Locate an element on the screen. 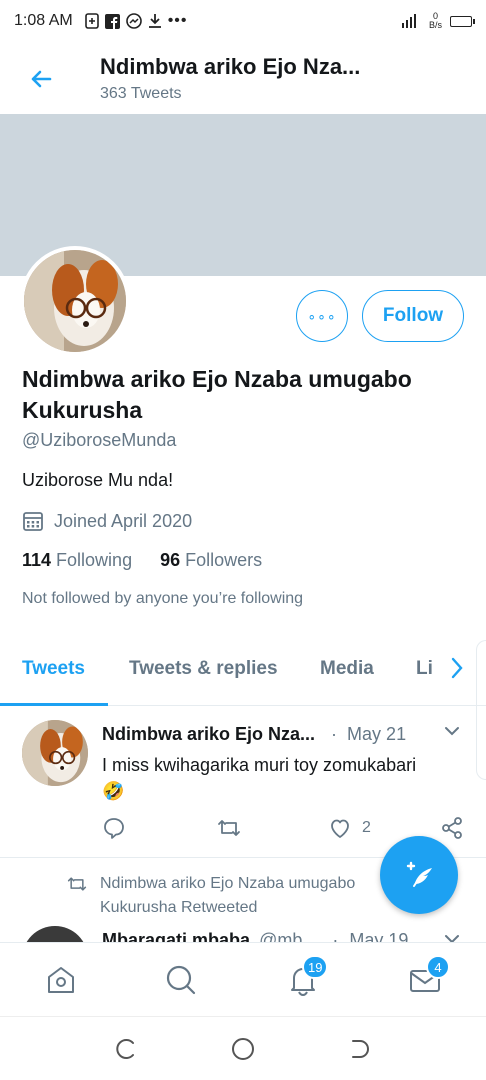 This screenshot has height=1080, width=486. status-right: 0 B/s is located at coordinates (438, 21).